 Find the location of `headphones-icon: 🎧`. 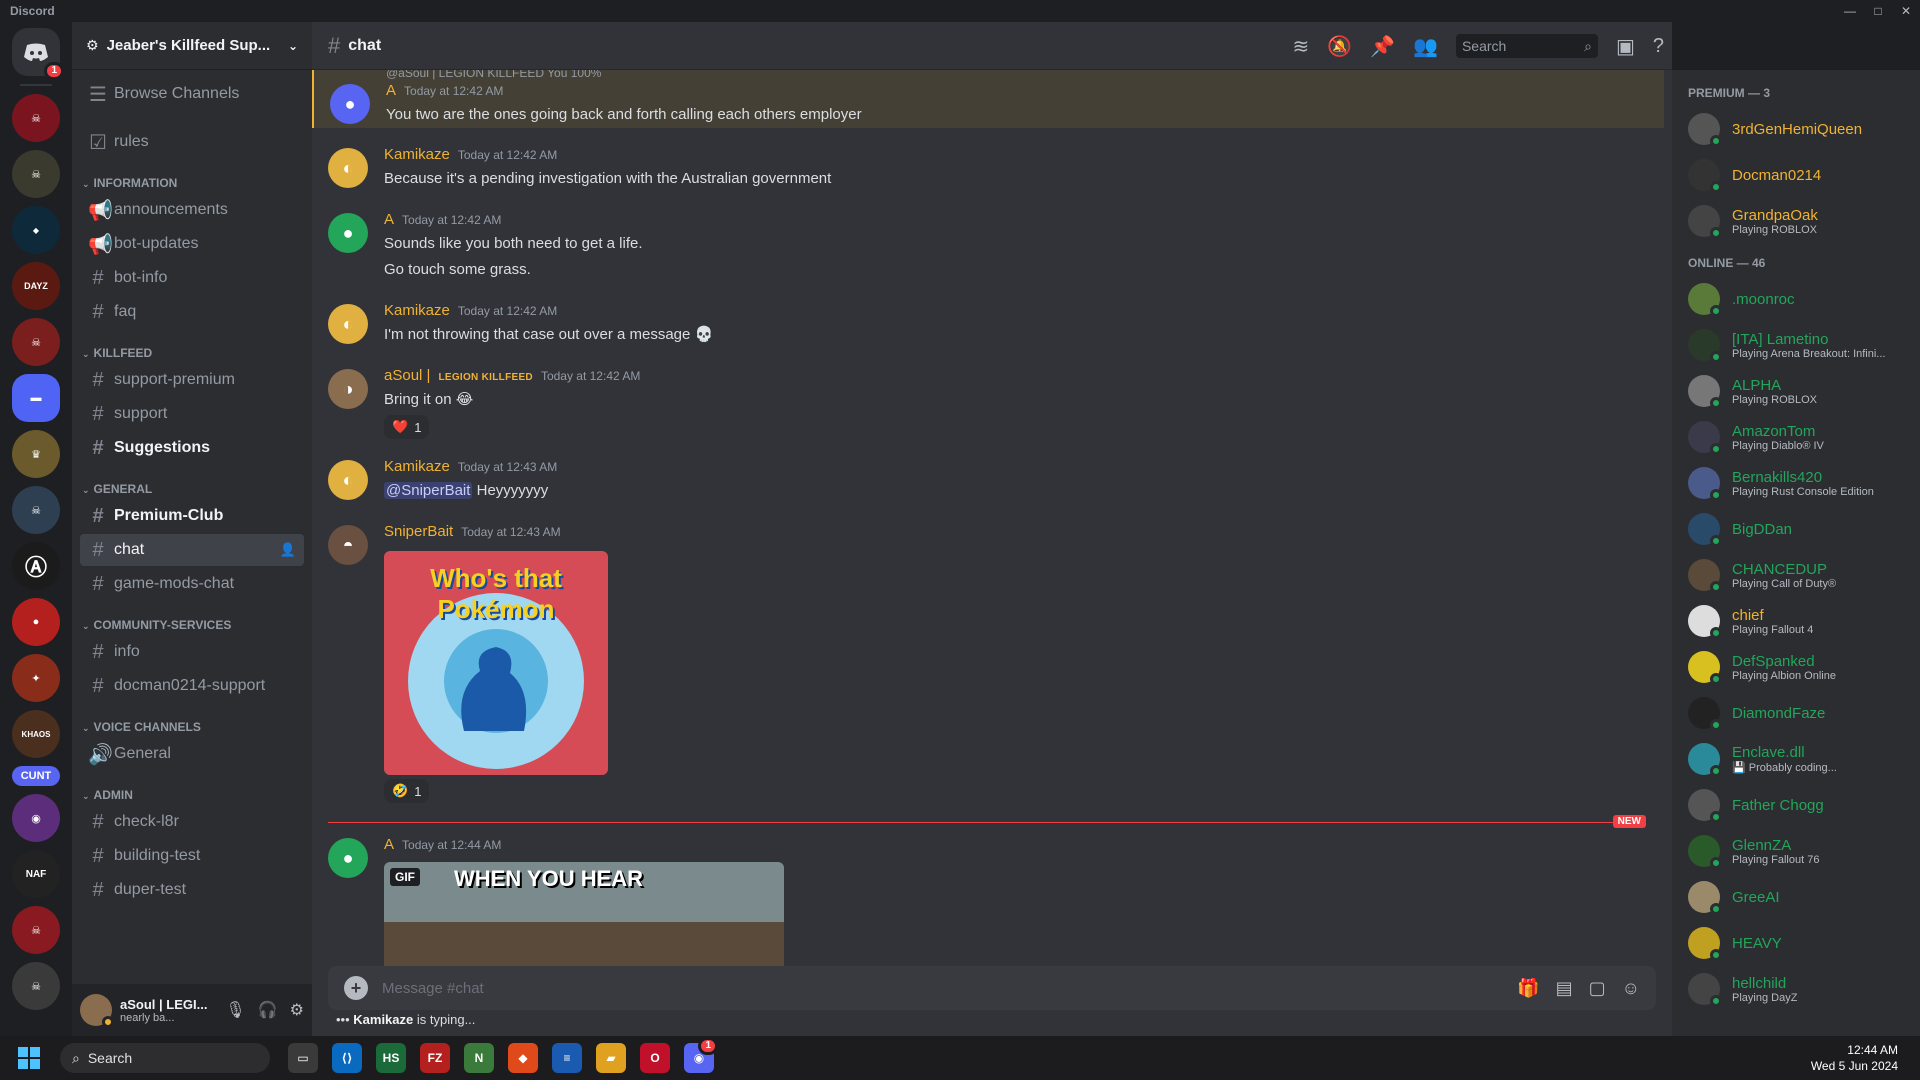

headphones-icon: 🎧 is located at coordinates (268, 1010).